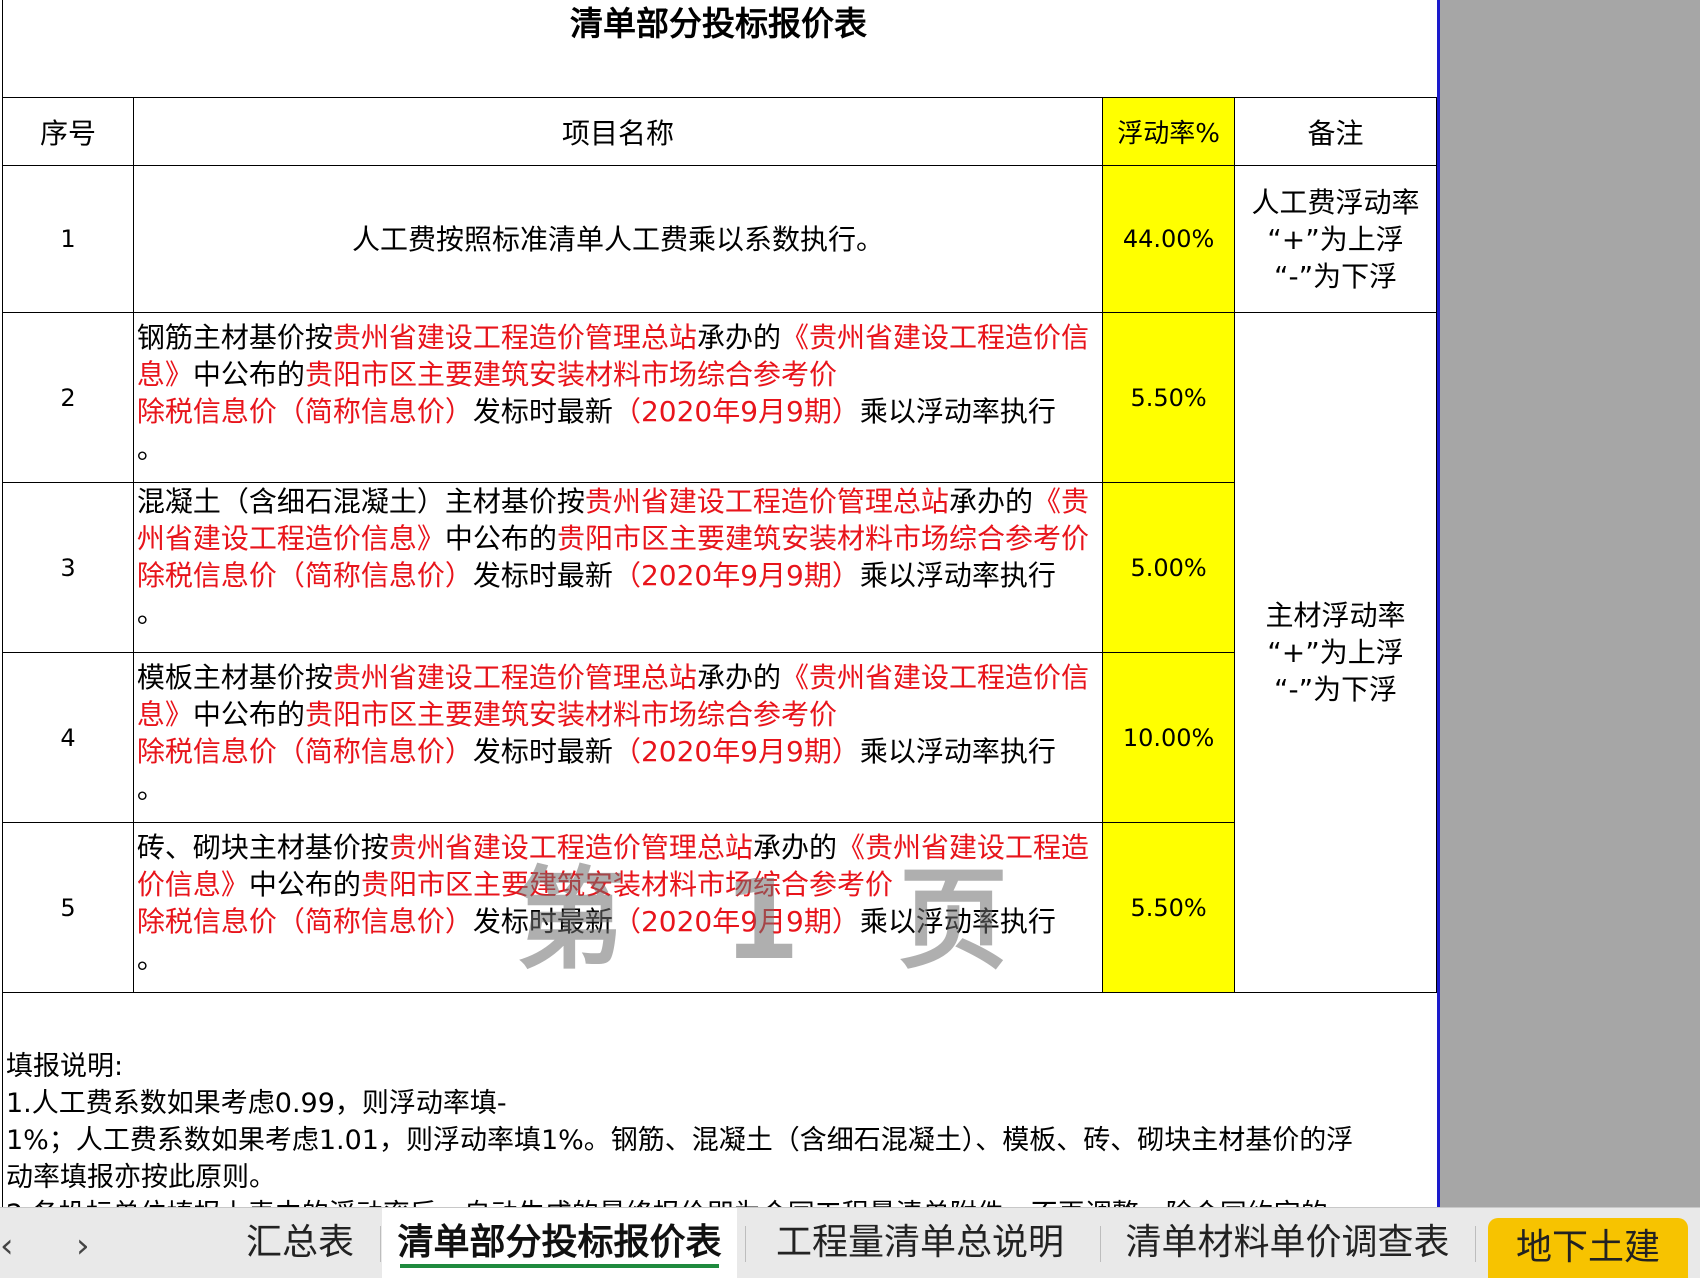  What do you see at coordinates (920, 1243) in the screenshot?
I see `tab-general-notes: 工程量清单总说明` at bounding box center [920, 1243].